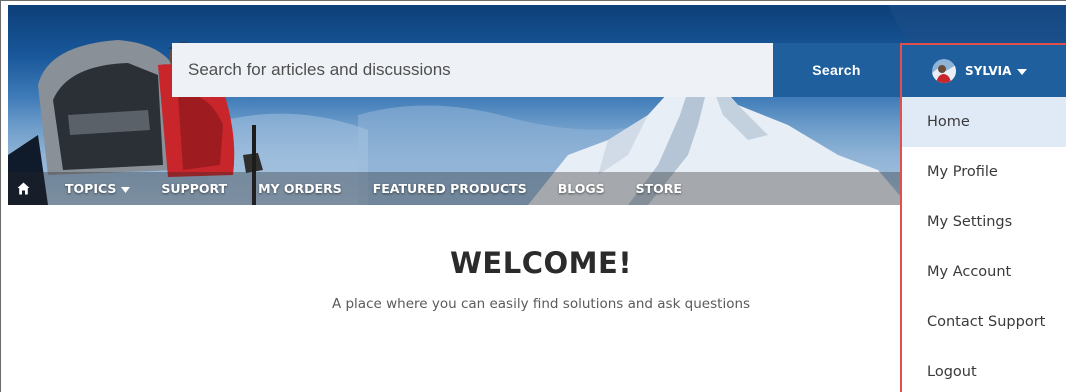 The width and height of the screenshot is (1066, 392). What do you see at coordinates (984, 172) in the screenshot?
I see `menu-item-my-profile: My Profile` at bounding box center [984, 172].